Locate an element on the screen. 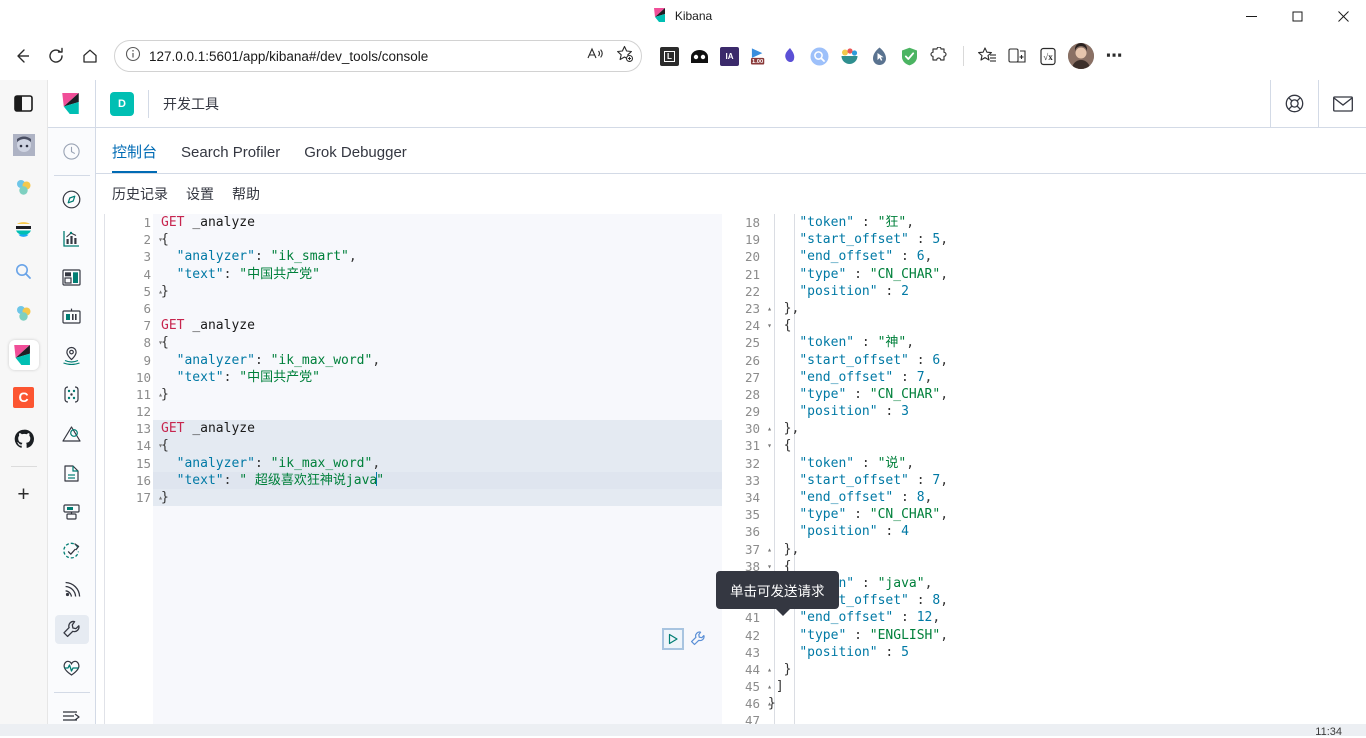 This screenshot has width=1366, height=738. rail-tab-csdn: C is located at coordinates (24, 397).